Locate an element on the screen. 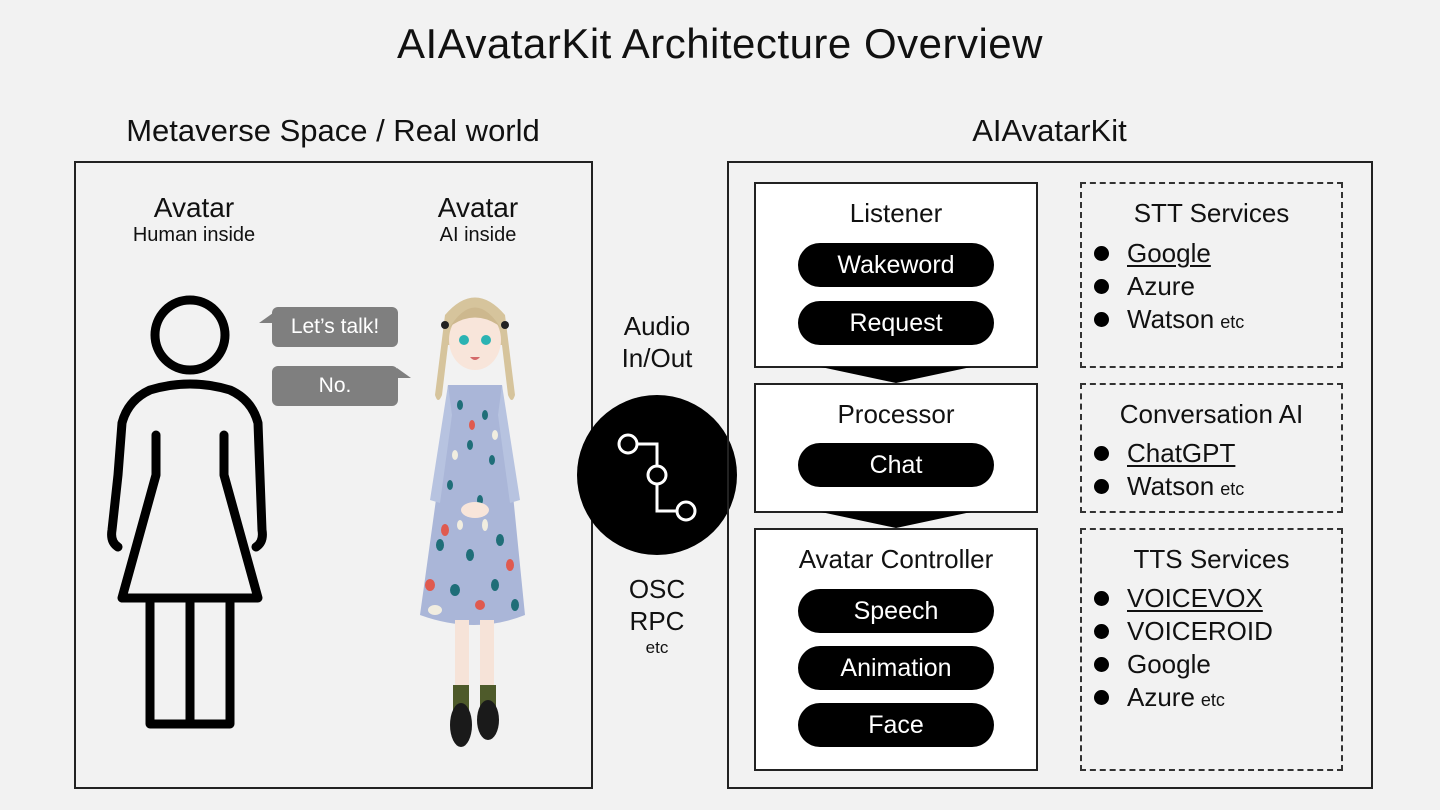 The image size is (1440, 810). right-section-title: AIAvatarKit is located at coordinates (1049, 130).